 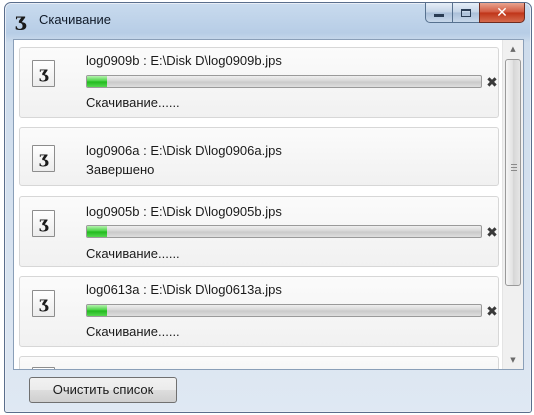 I want to click on download-item-partial, so click(x=259, y=362).